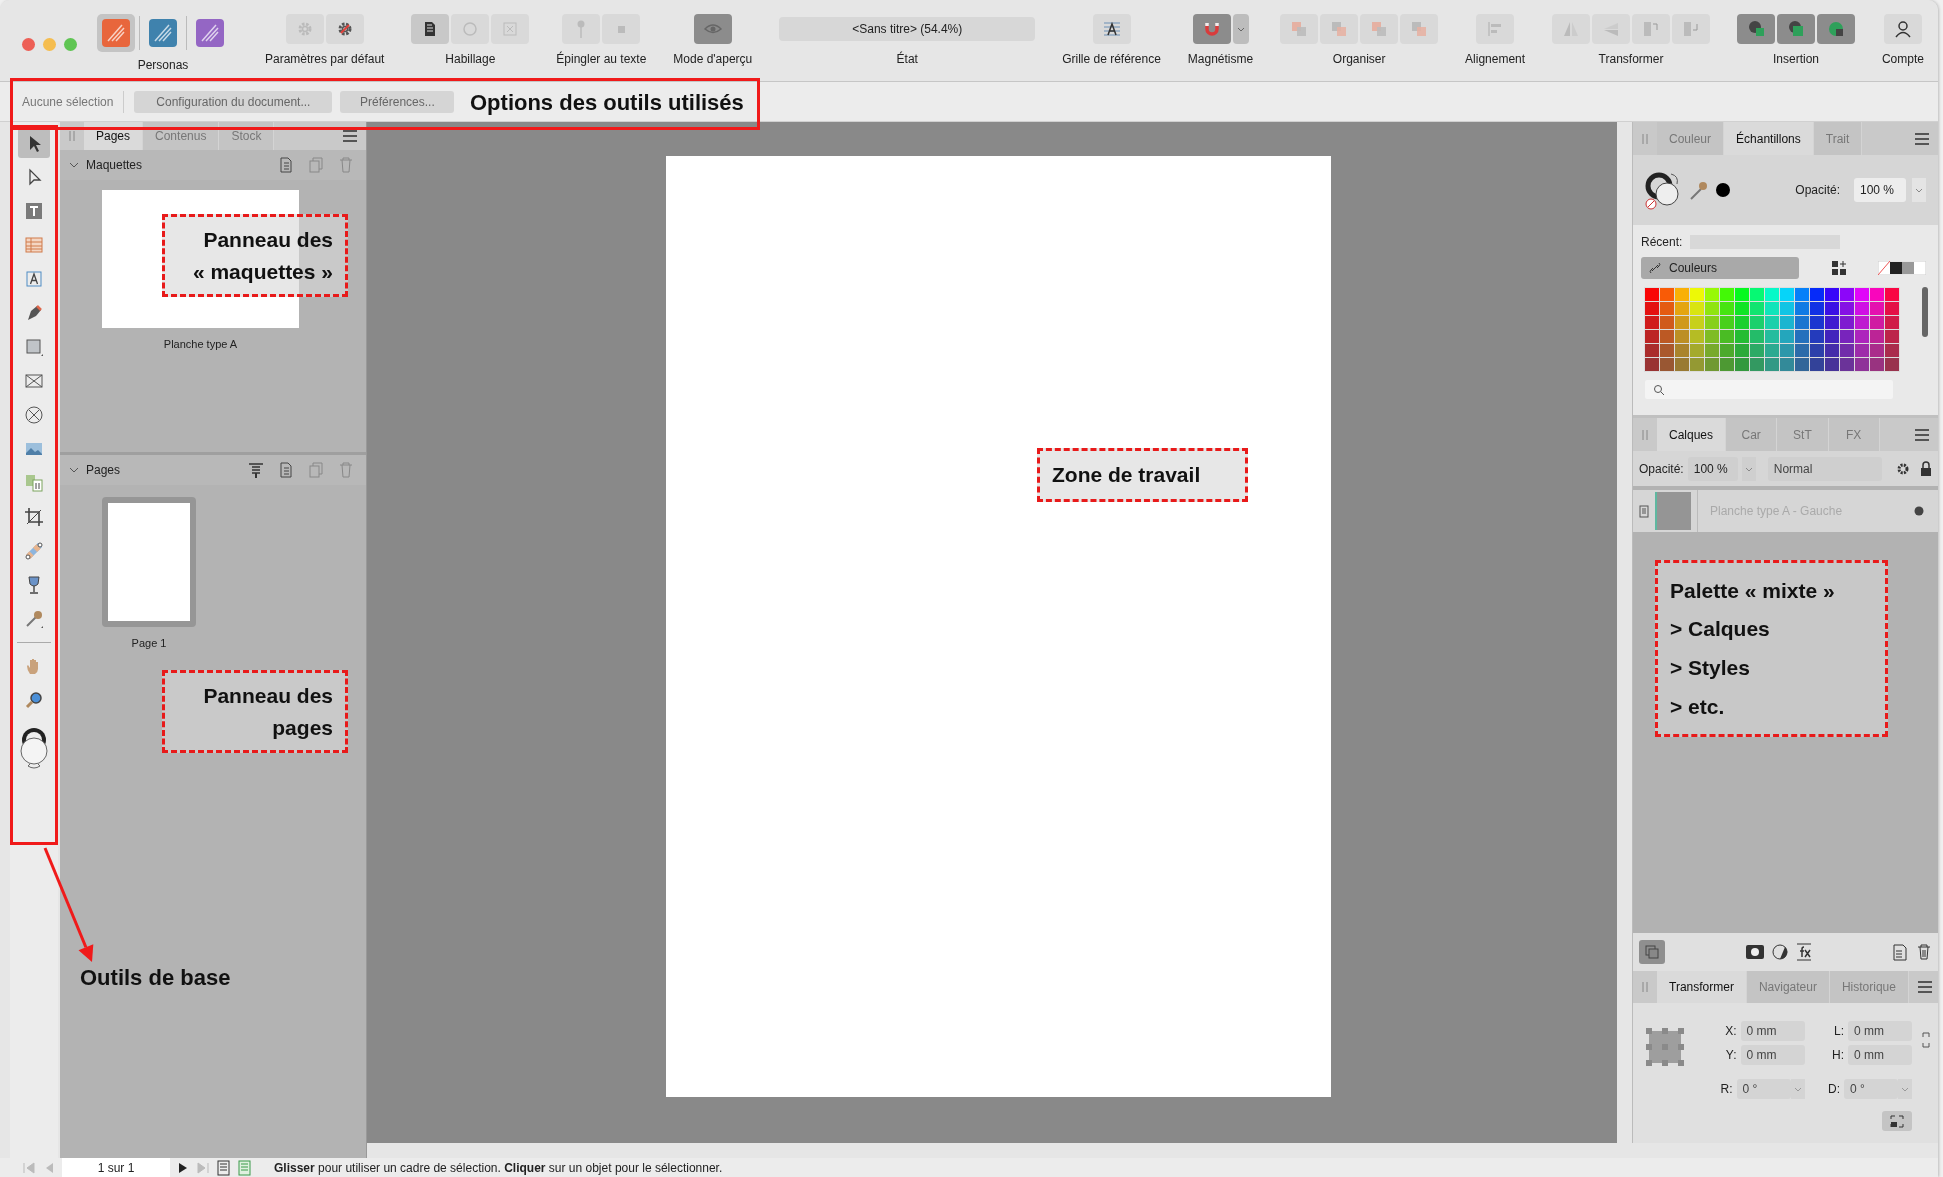  I want to click on mask-icon, so click(1754, 952).